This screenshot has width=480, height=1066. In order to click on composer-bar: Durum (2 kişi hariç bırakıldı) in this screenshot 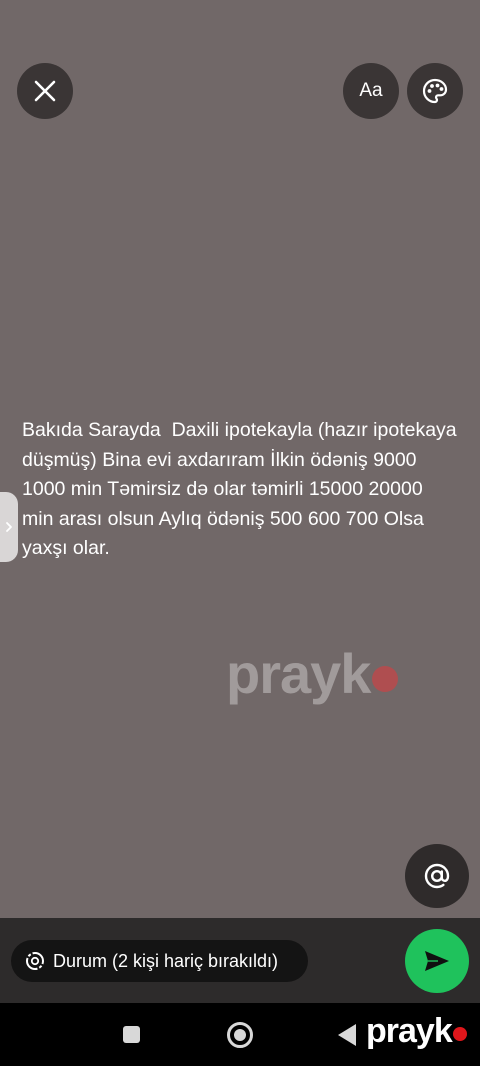, I will do `click(240, 960)`.